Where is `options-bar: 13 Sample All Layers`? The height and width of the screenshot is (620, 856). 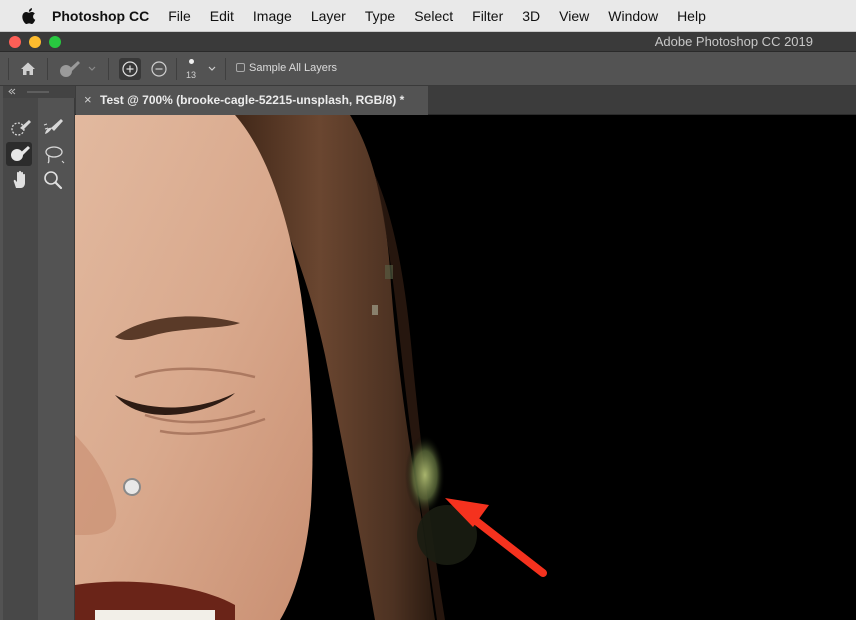 options-bar: 13 Sample All Layers is located at coordinates (428, 69).